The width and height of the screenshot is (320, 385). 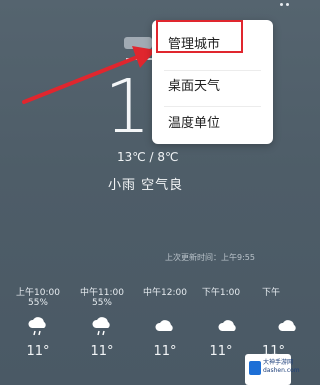 I want to click on temperature-range: 13℃ / 8℃, so click(x=148, y=157).